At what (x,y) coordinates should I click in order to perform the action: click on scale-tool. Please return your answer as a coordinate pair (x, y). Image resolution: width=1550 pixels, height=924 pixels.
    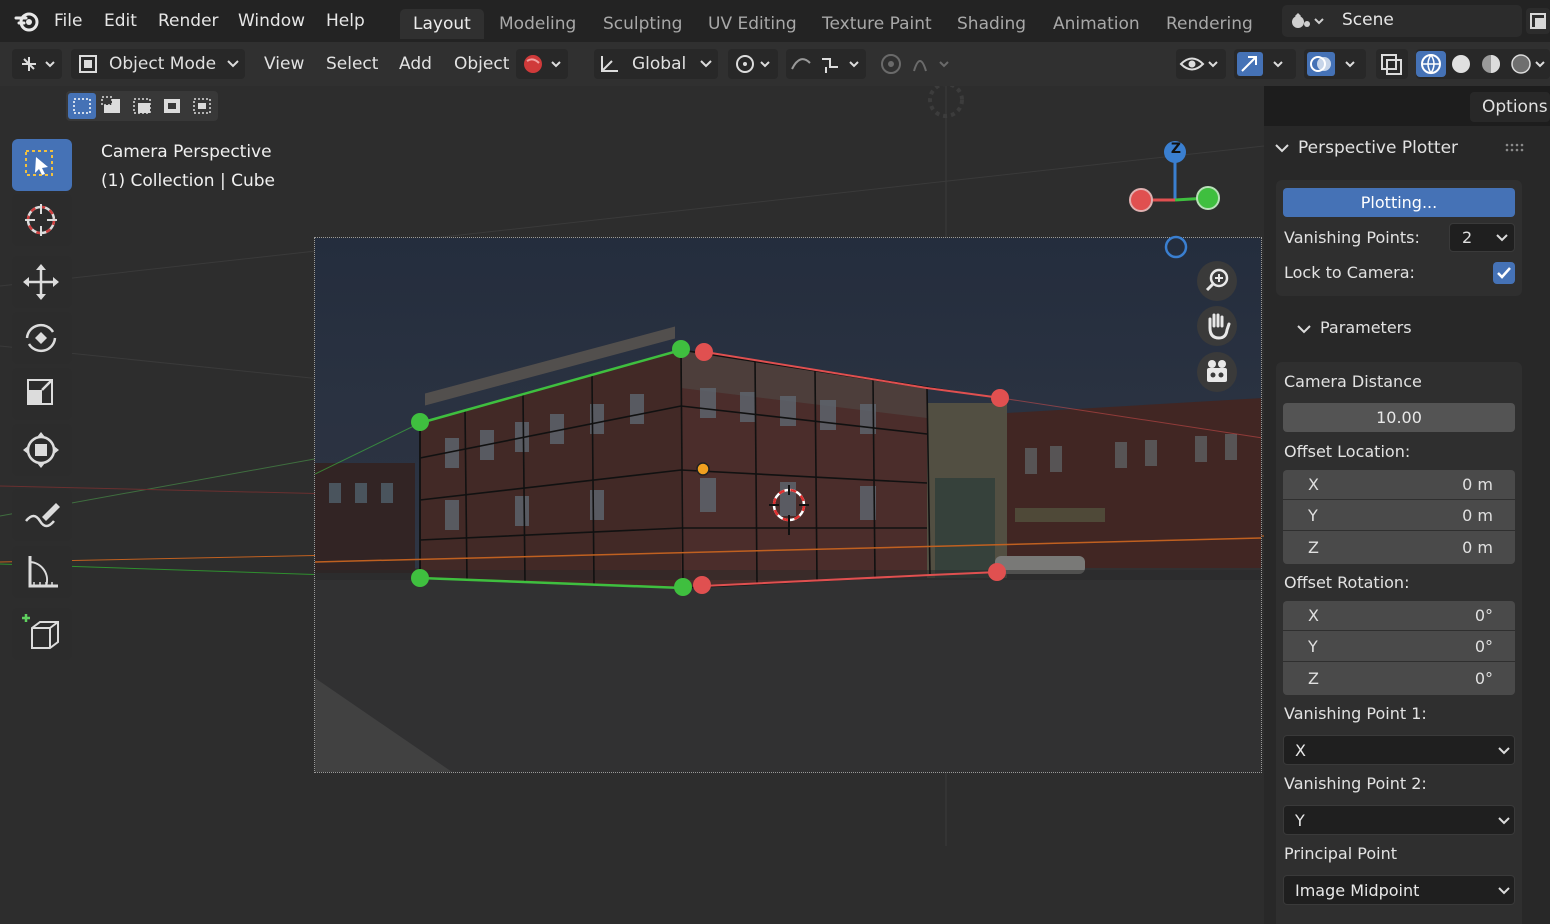
    Looking at the image, I should click on (42, 394).